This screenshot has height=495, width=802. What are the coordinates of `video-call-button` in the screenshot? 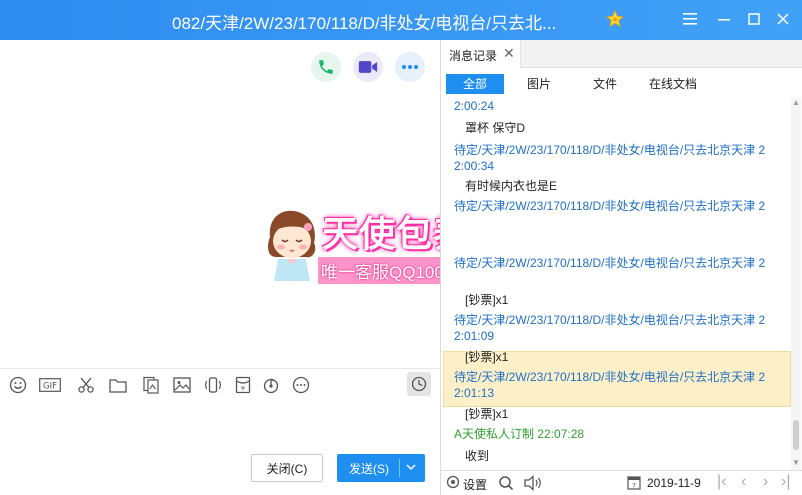 It's located at (368, 67).